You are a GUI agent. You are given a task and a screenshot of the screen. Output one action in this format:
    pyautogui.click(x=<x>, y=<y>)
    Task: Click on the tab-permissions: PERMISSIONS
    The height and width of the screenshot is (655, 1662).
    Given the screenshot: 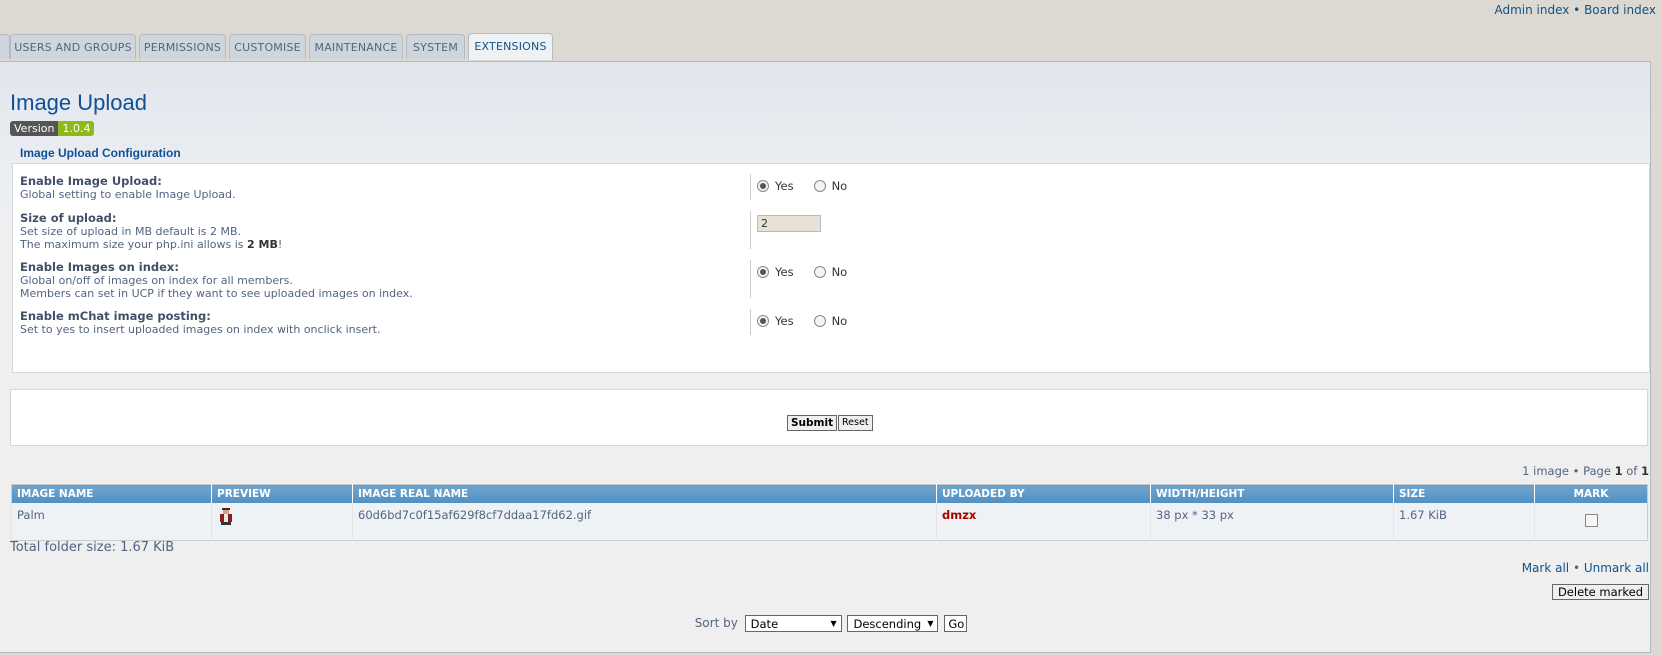 What is the action you would take?
    pyautogui.click(x=182, y=46)
    